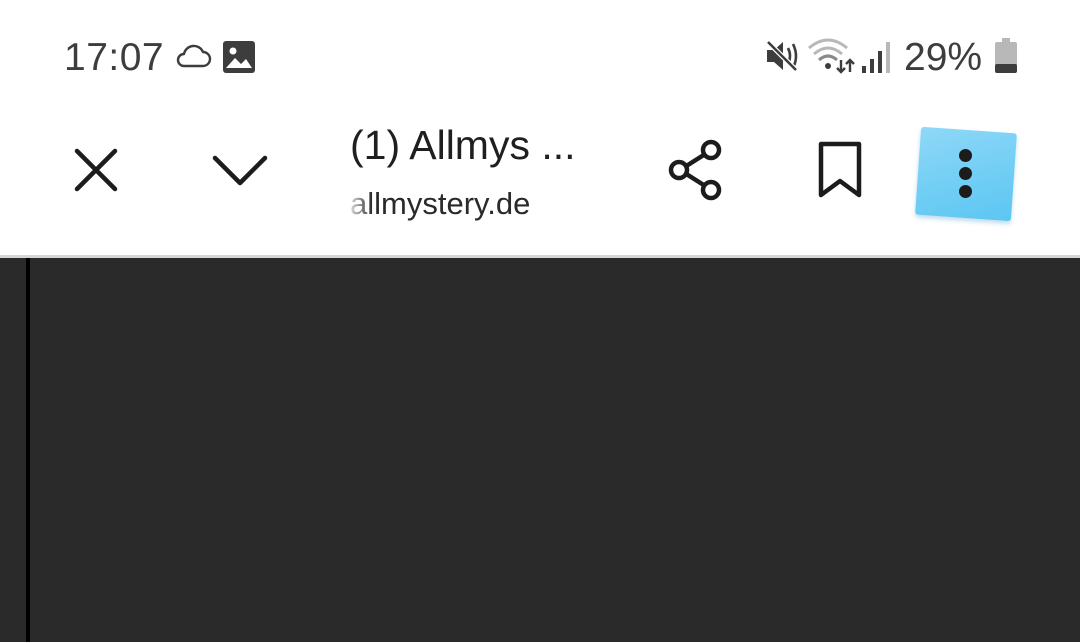 The image size is (1080, 642). I want to click on signal-icon, so click(876, 57).